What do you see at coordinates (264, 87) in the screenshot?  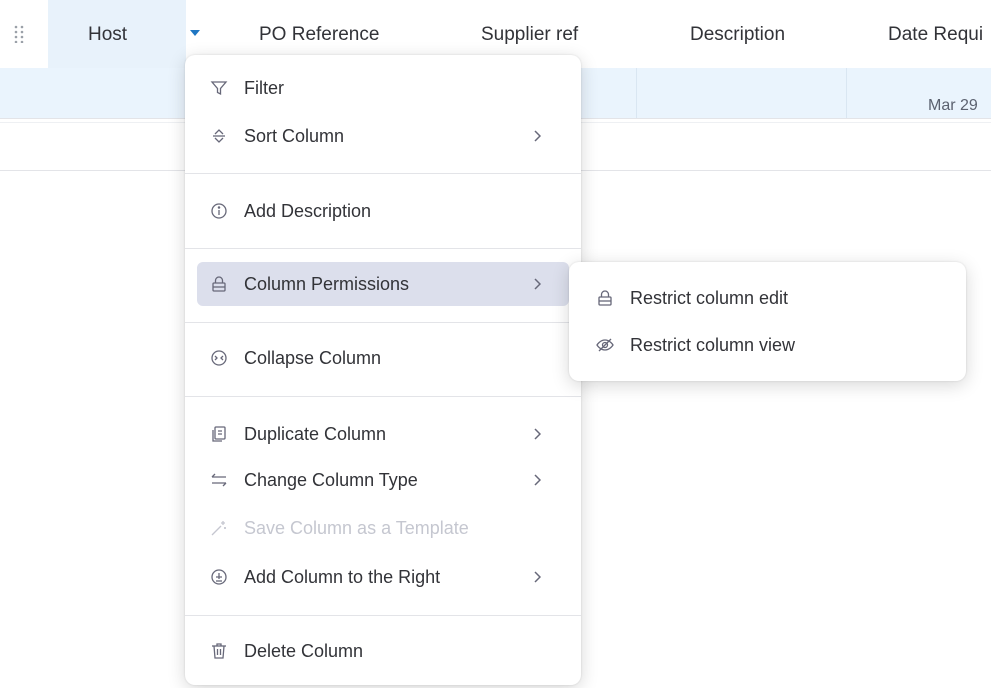 I see `menu-item-label: Filter` at bounding box center [264, 87].